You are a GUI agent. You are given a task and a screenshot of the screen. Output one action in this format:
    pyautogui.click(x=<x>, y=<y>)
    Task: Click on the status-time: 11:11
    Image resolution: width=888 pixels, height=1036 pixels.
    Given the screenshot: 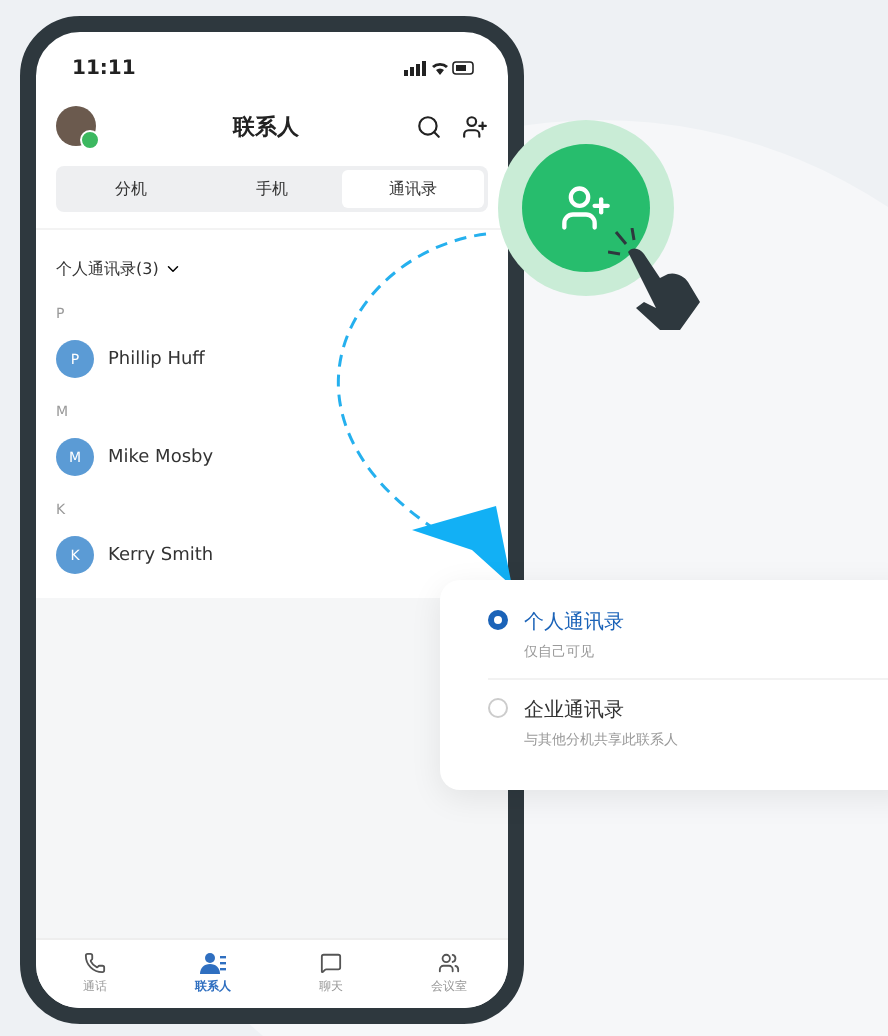 What is the action you would take?
    pyautogui.click(x=104, y=68)
    